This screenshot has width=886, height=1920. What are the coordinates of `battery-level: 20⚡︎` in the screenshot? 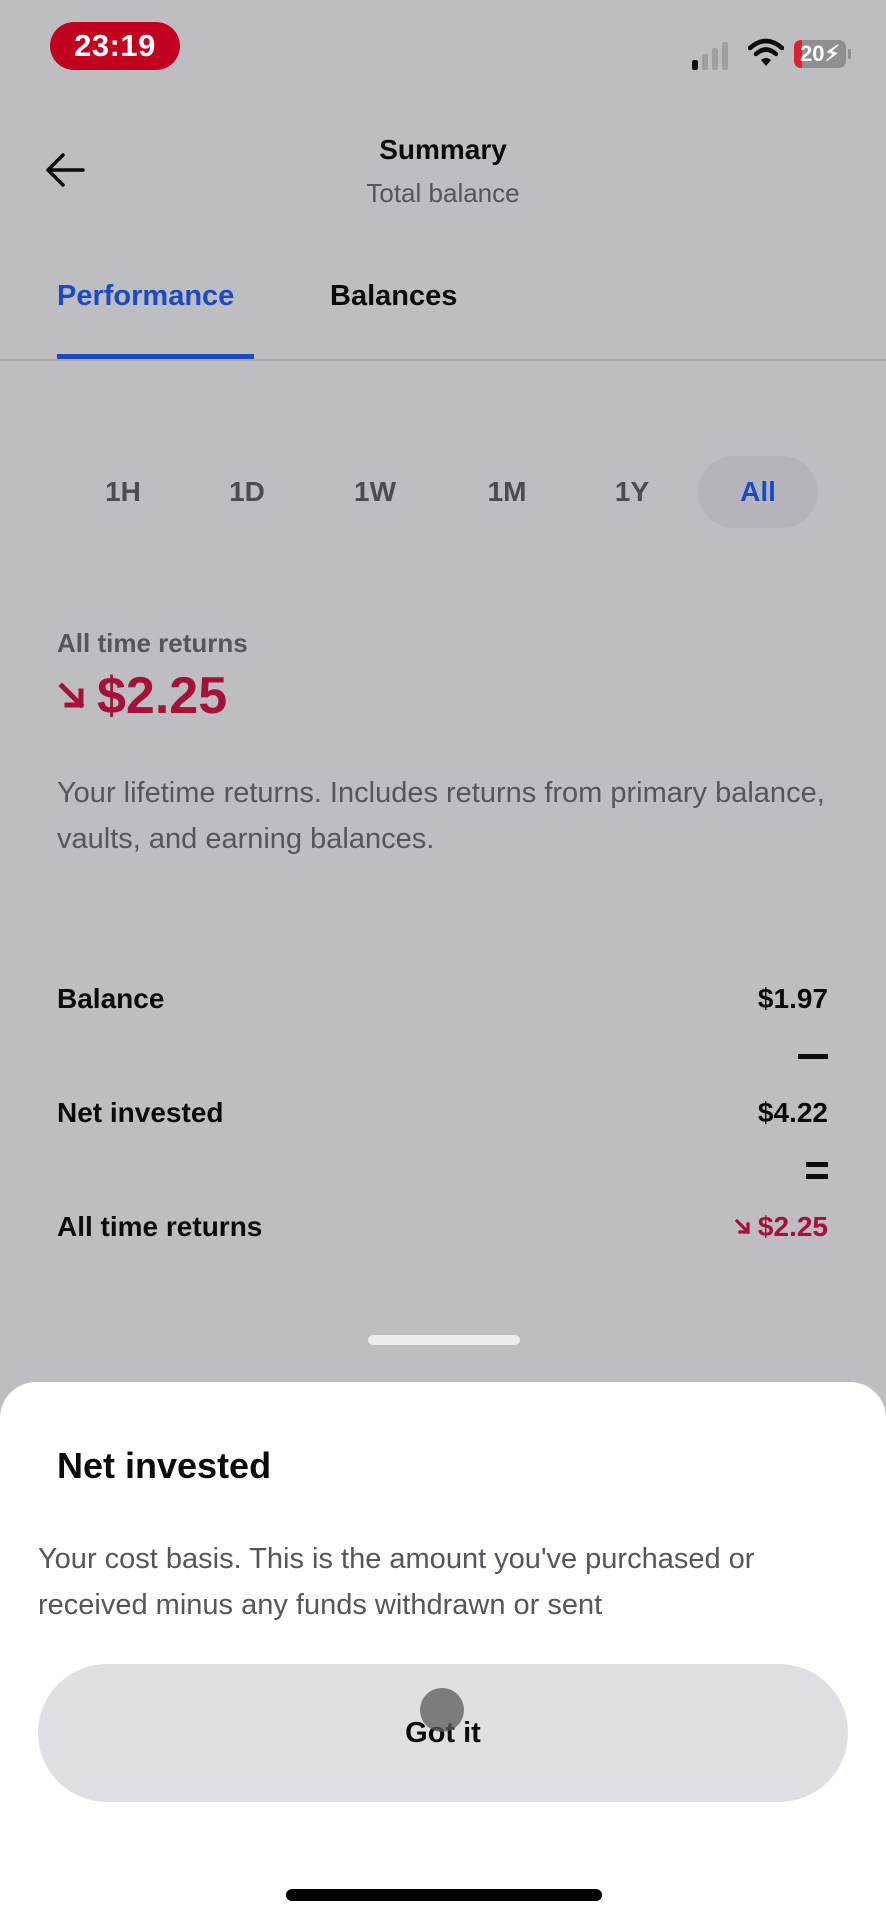 It's located at (820, 53).